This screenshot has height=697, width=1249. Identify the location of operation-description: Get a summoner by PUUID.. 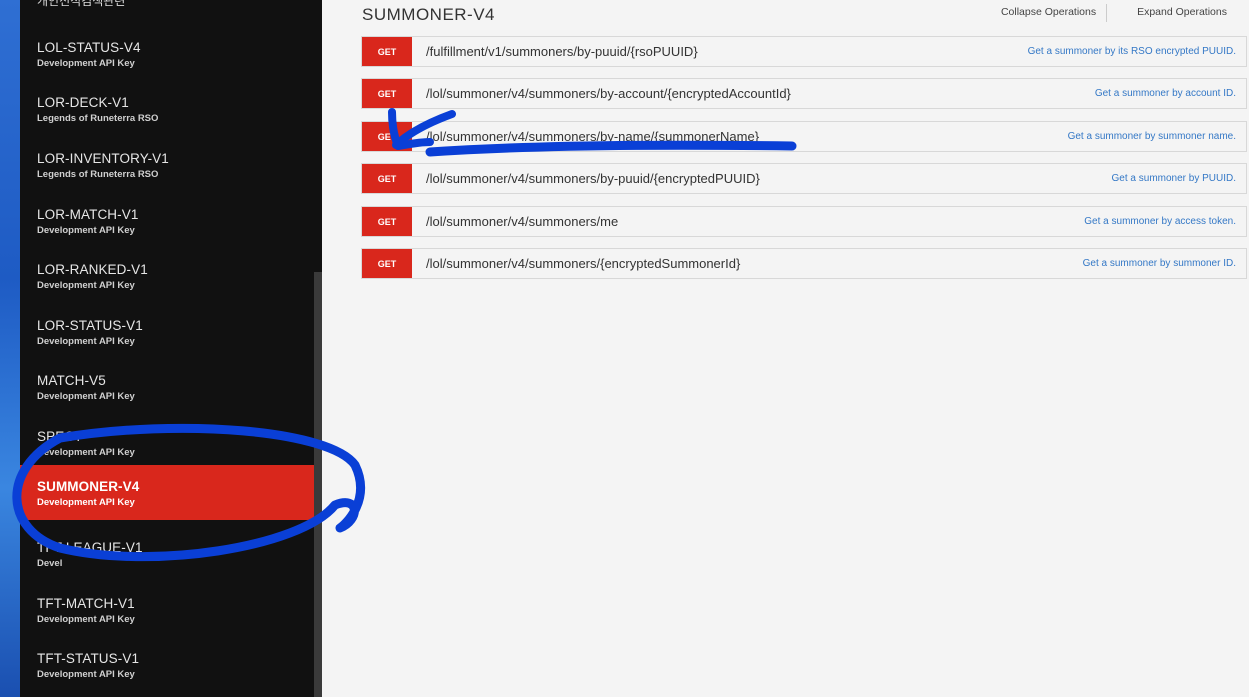
(1174, 178).